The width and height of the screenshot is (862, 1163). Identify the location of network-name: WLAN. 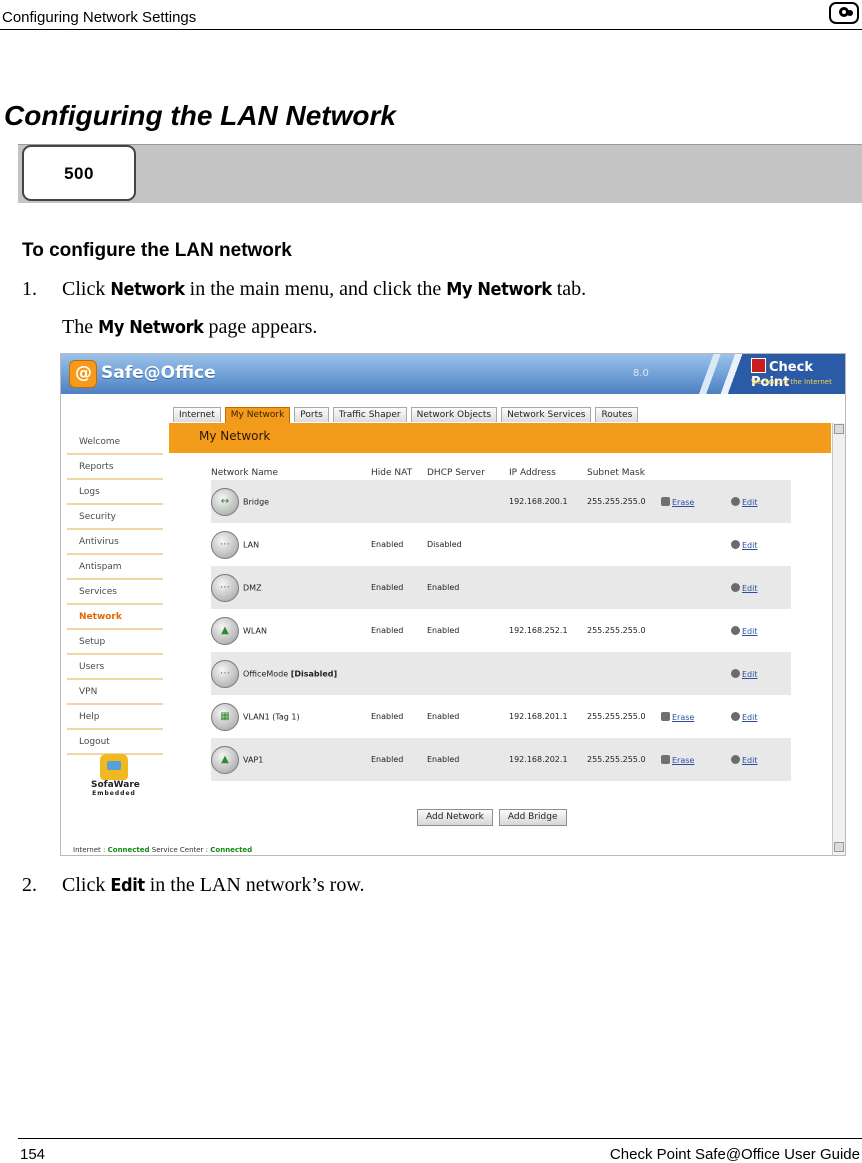
(255, 630).